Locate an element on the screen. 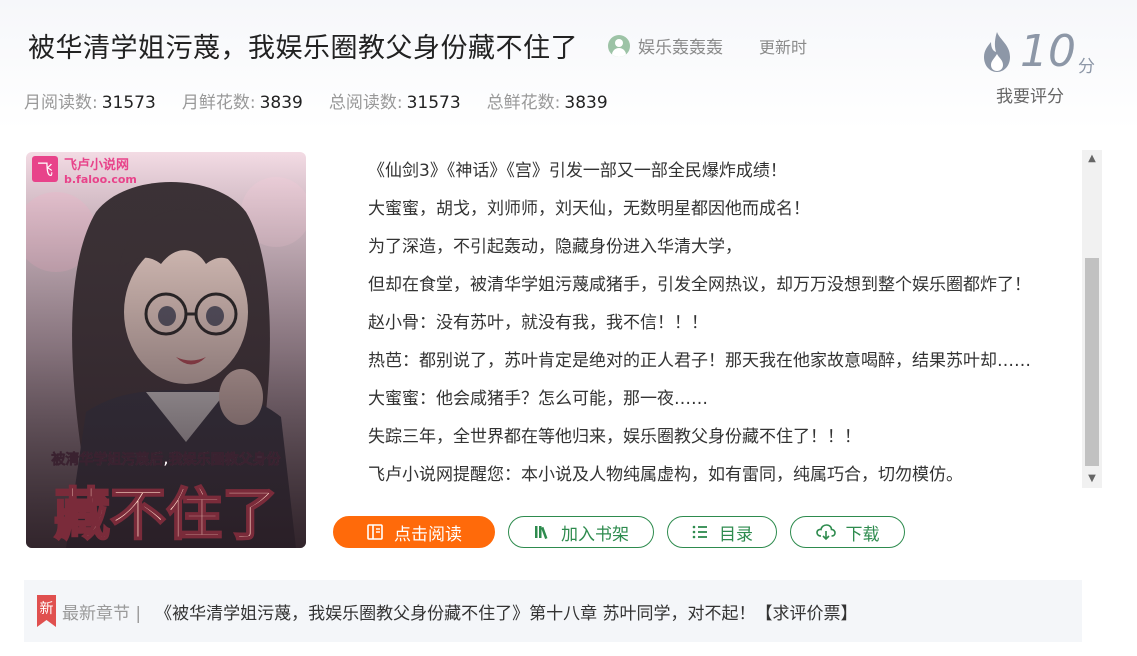 Image resolution: width=1137 pixels, height=656 pixels. desc-line: 飞卢小说网提醒您：本小说及人物纯属虚构，如有雷同，纯属巧合，切勿模仿。 is located at coordinates (665, 475).